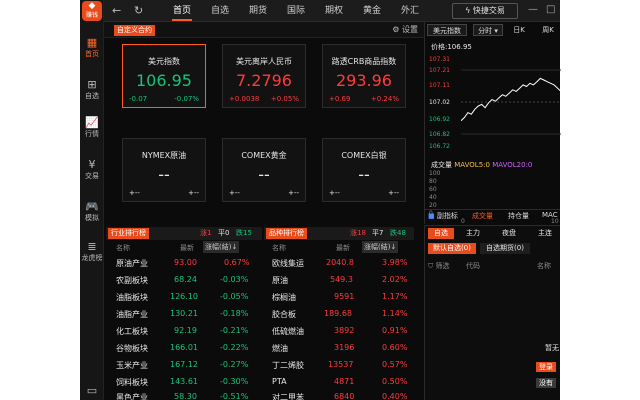 The image size is (640, 400). What do you see at coordinates (164, 61) in the screenshot?
I see `card-name: 美元指数` at bounding box center [164, 61].